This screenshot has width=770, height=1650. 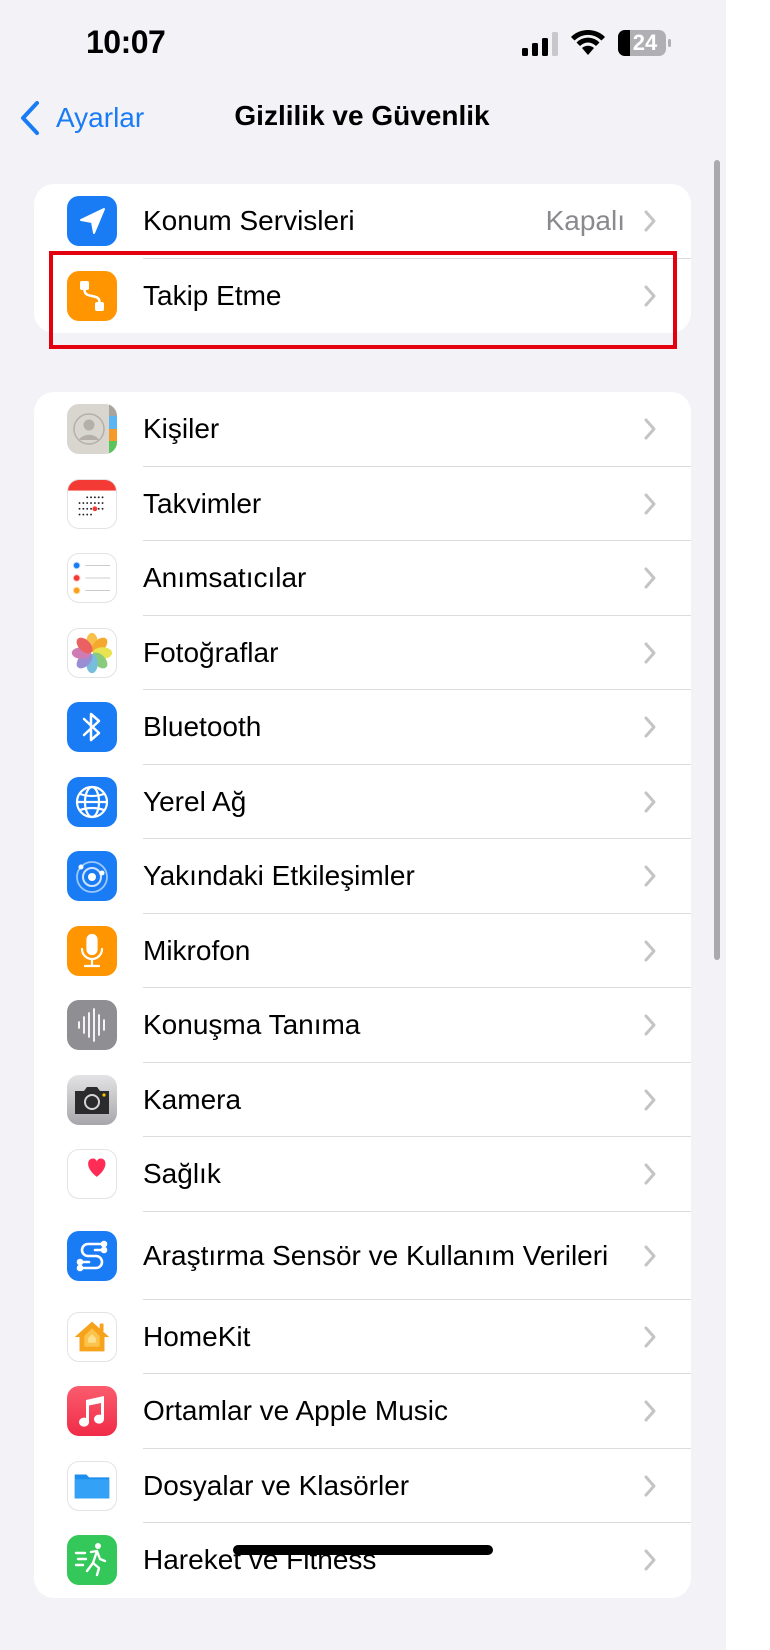 I want to click on row-label: Yakındaki Etkileşimler, so click(x=279, y=876).